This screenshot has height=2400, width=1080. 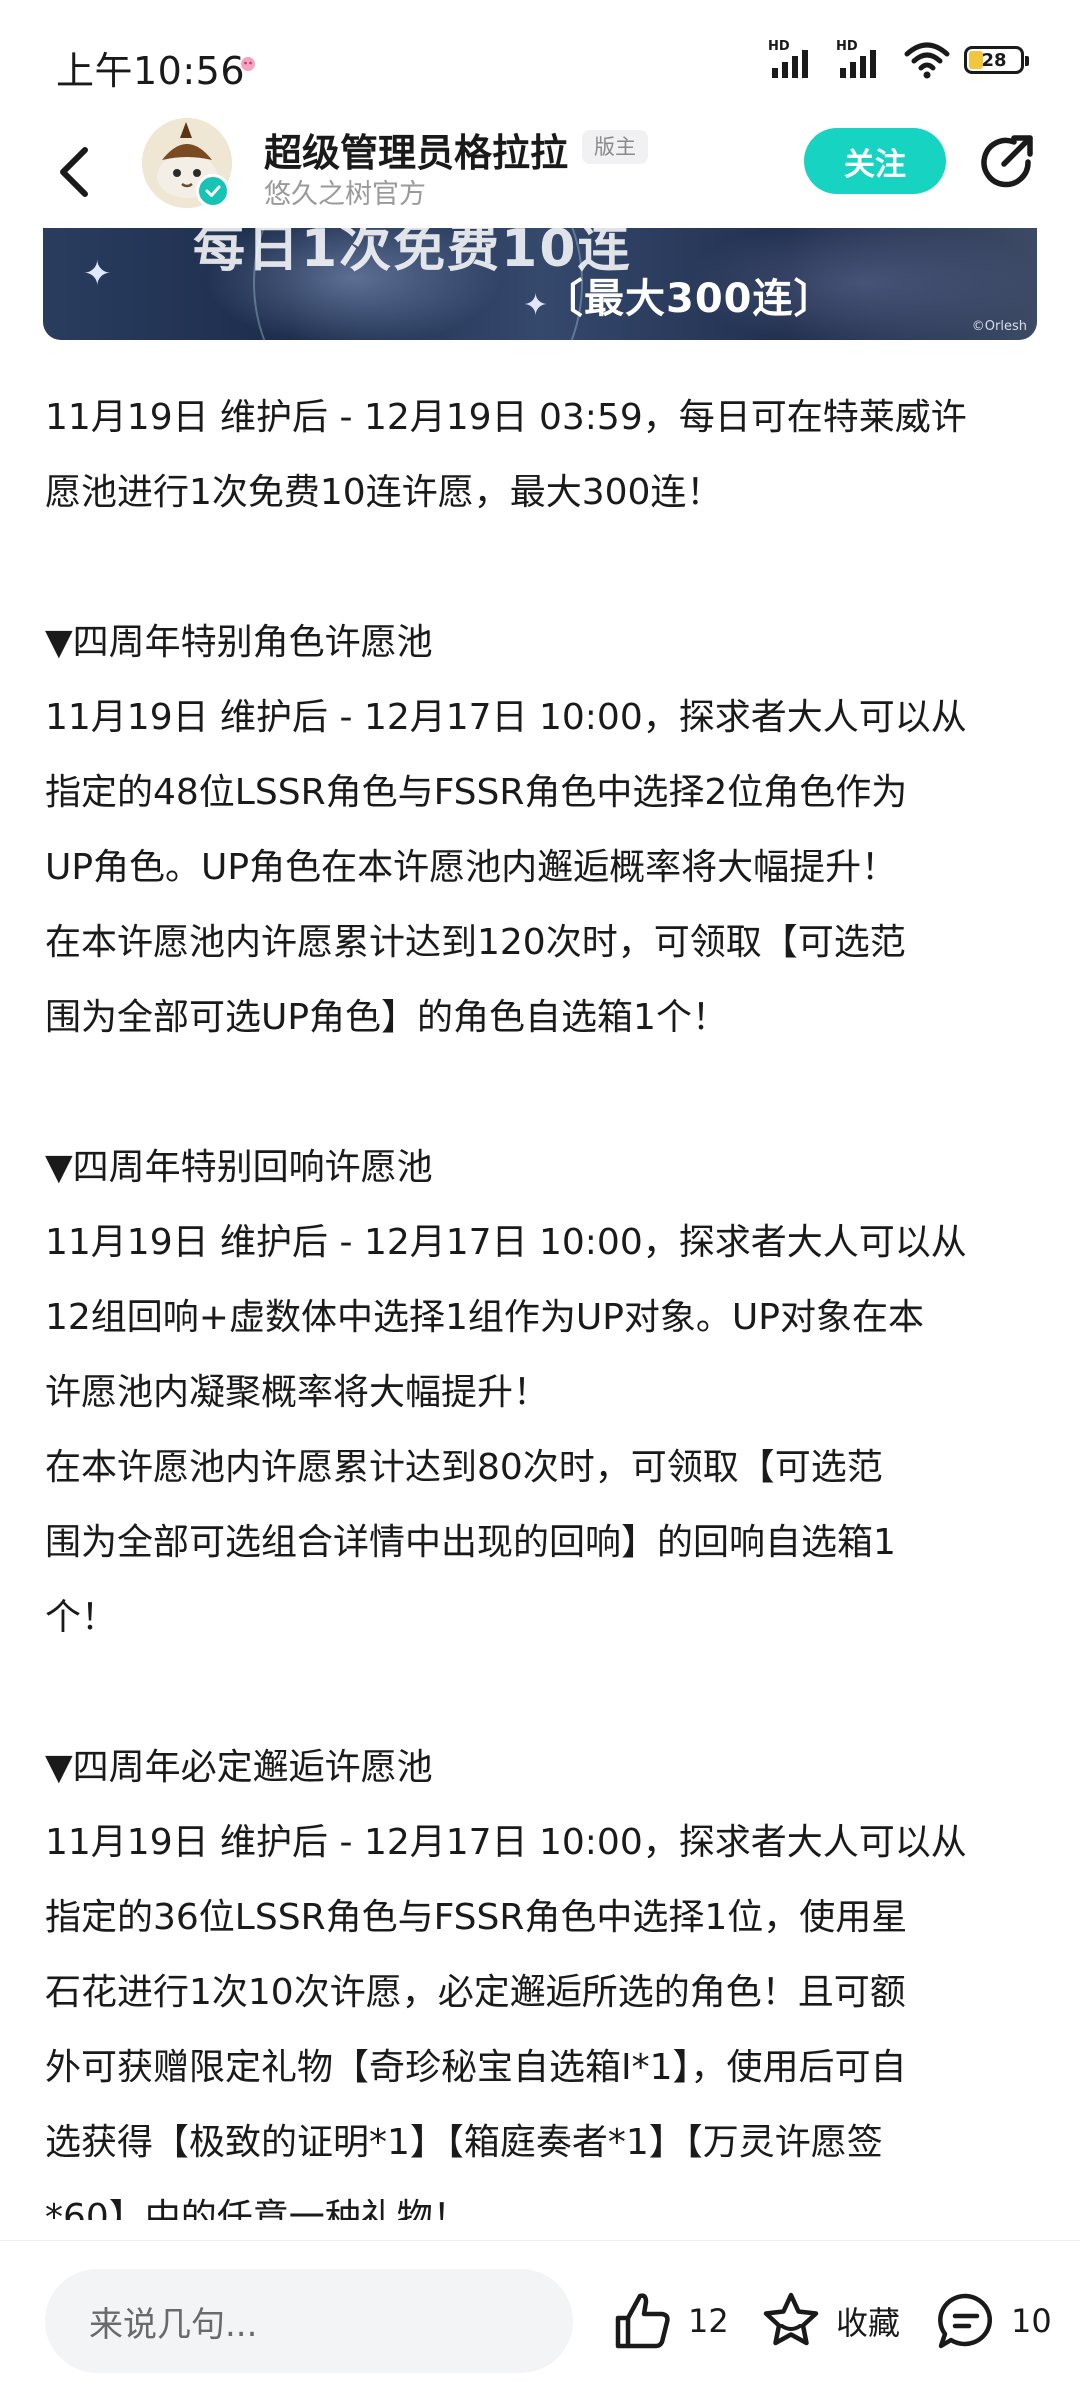 I want to click on share-button, so click(x=1007, y=163).